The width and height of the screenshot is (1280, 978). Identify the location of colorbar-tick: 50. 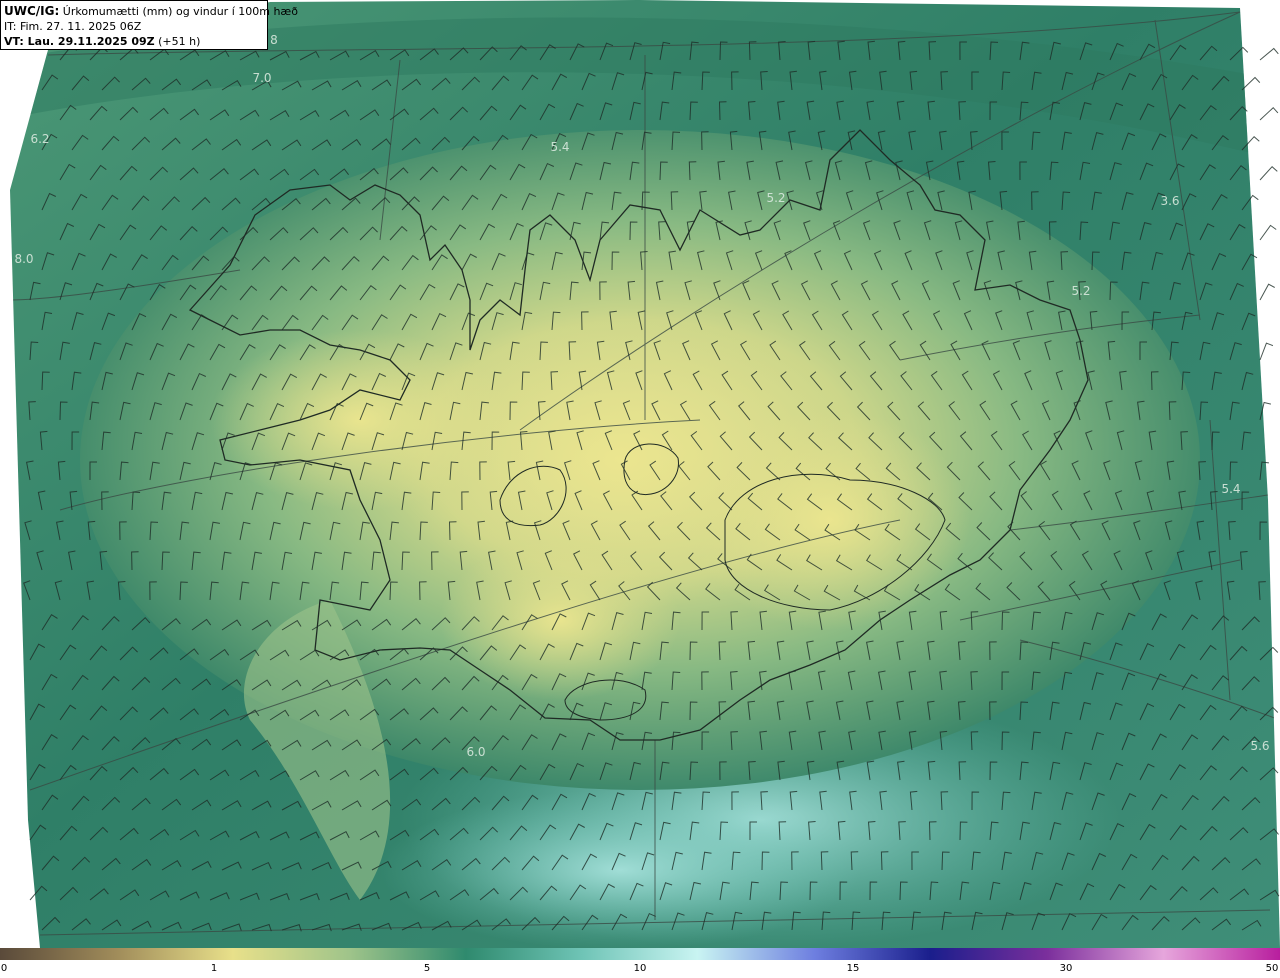
(1272, 968).